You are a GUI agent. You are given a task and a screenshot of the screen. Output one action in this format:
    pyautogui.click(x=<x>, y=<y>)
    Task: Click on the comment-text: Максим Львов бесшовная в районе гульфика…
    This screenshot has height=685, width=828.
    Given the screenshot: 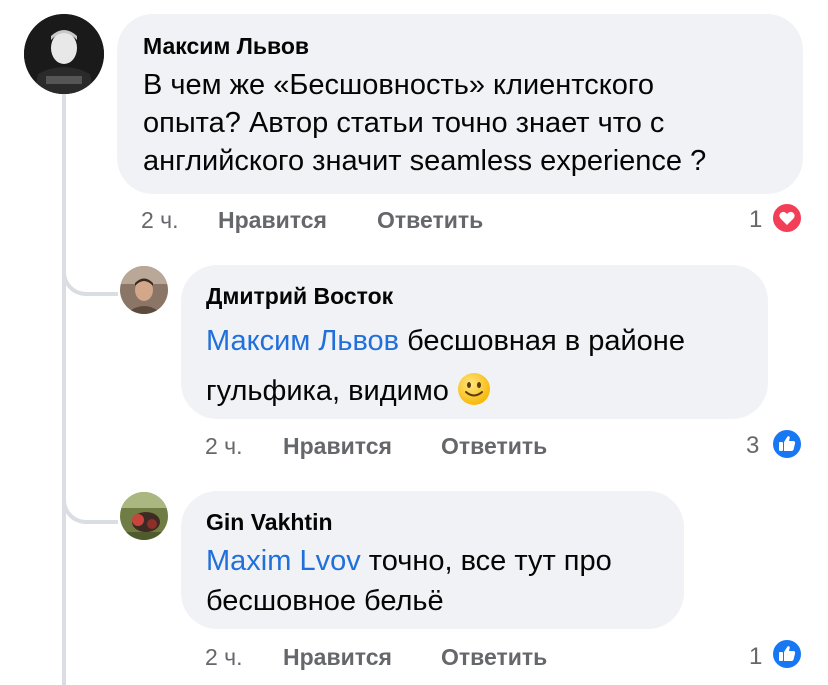 What is the action you would take?
    pyautogui.click(x=486, y=369)
    